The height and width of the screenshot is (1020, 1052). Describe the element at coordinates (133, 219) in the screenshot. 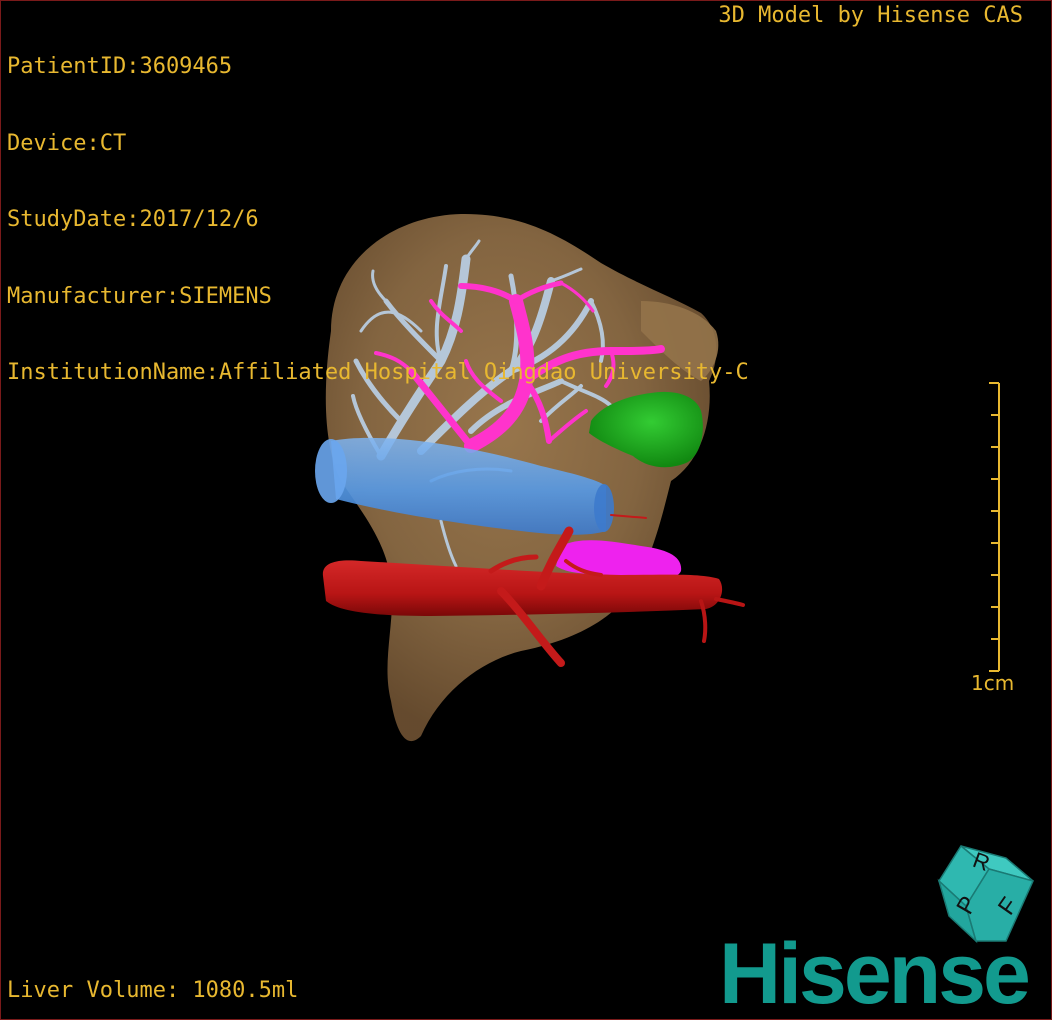

I see `study-date: StudyDate:2017/12/6` at that location.